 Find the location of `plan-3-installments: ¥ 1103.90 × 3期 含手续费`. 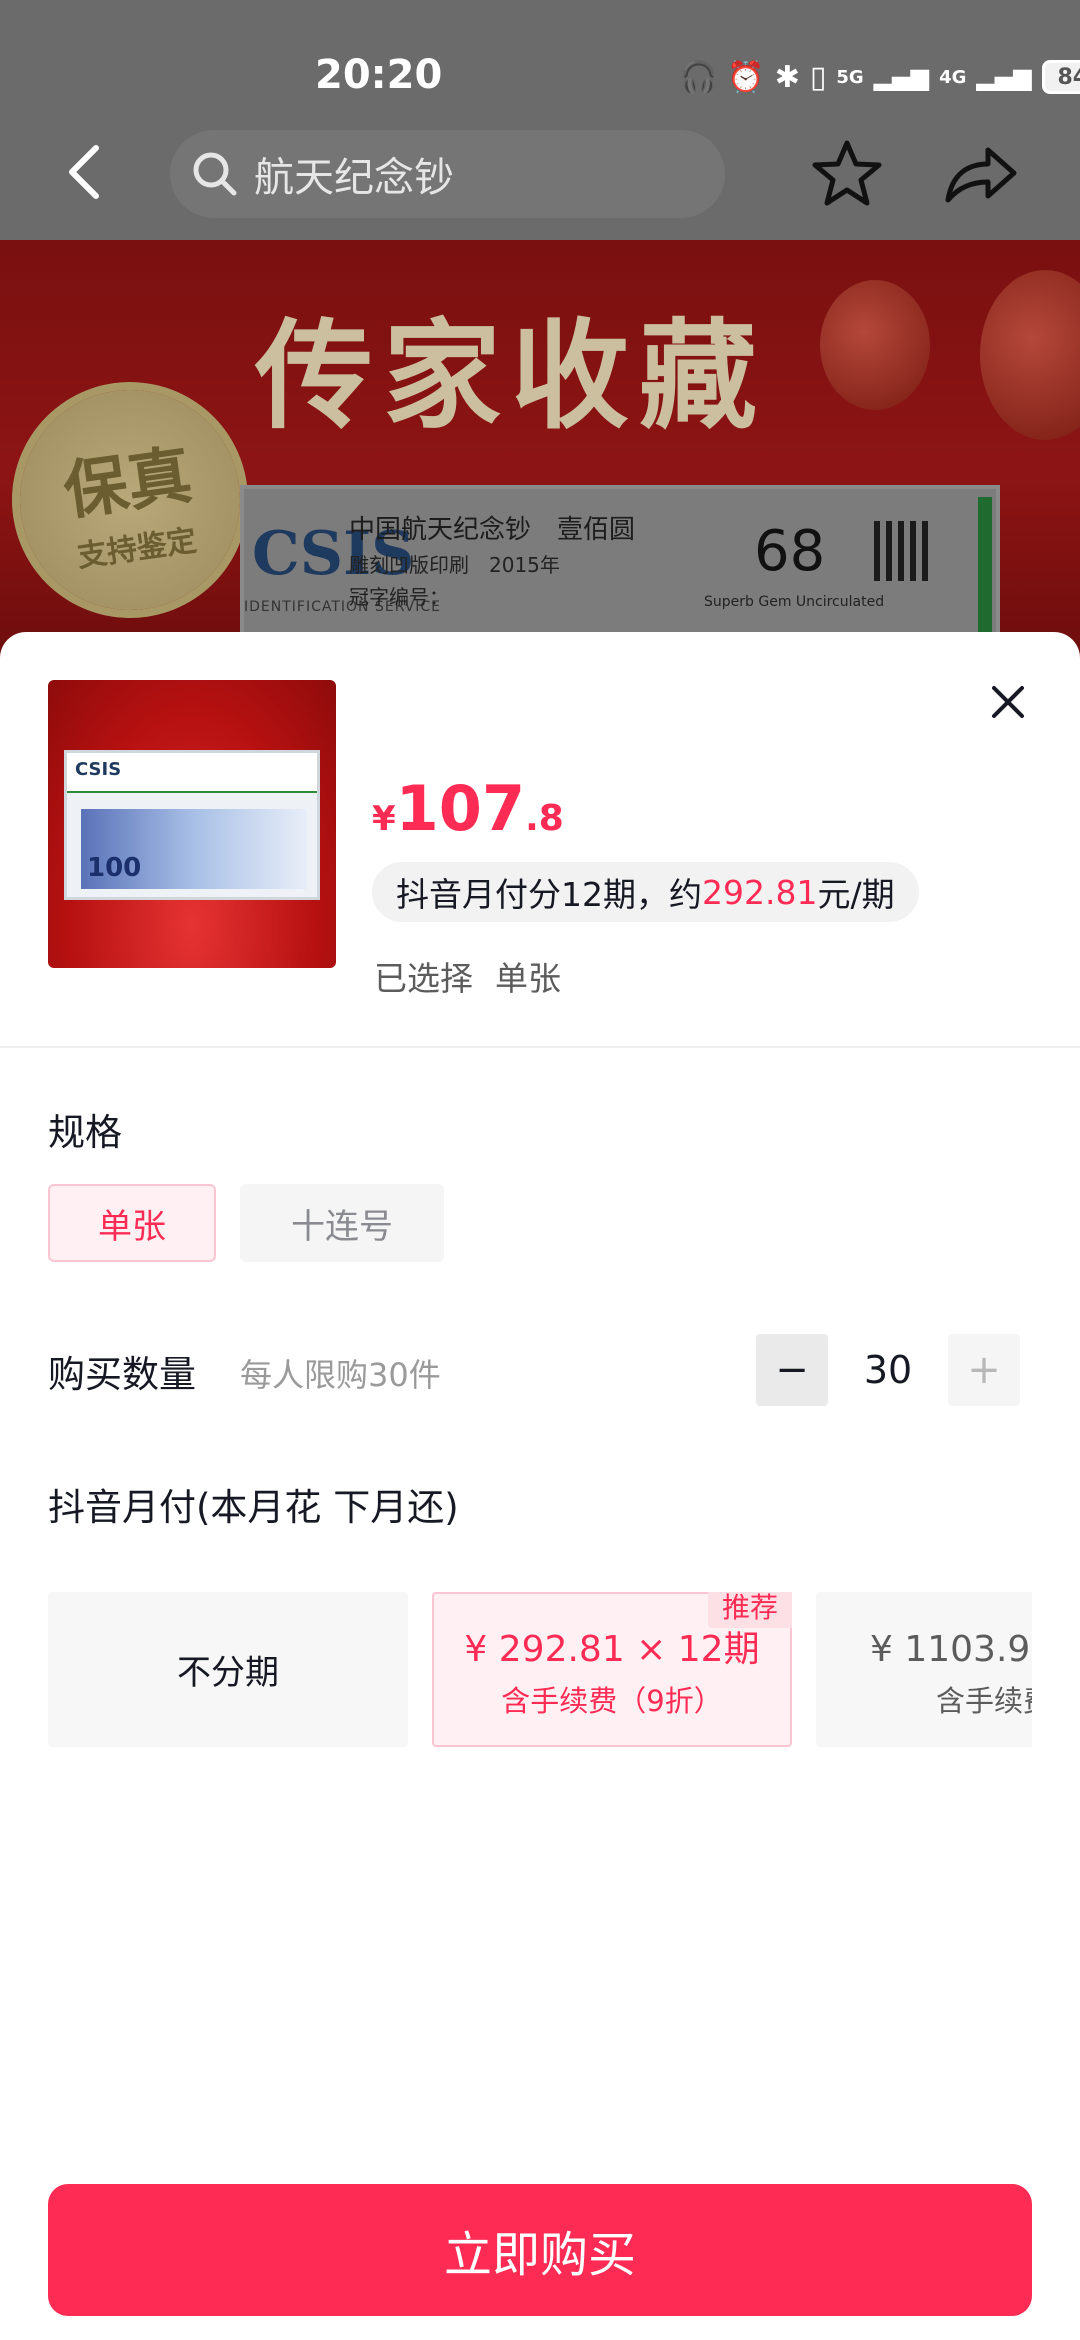

plan-3-installments: ¥ 1103.90 × 3期 含手续费 is located at coordinates (924, 1669).